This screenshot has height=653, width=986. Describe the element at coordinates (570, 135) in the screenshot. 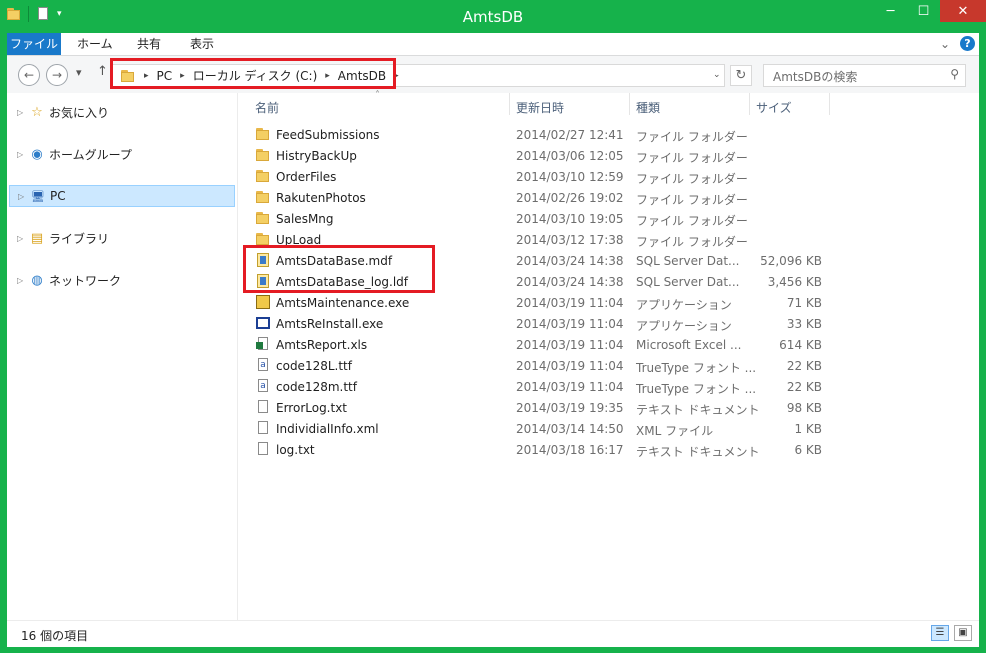

I see `file-date: 2014/02/27 12:41` at that location.